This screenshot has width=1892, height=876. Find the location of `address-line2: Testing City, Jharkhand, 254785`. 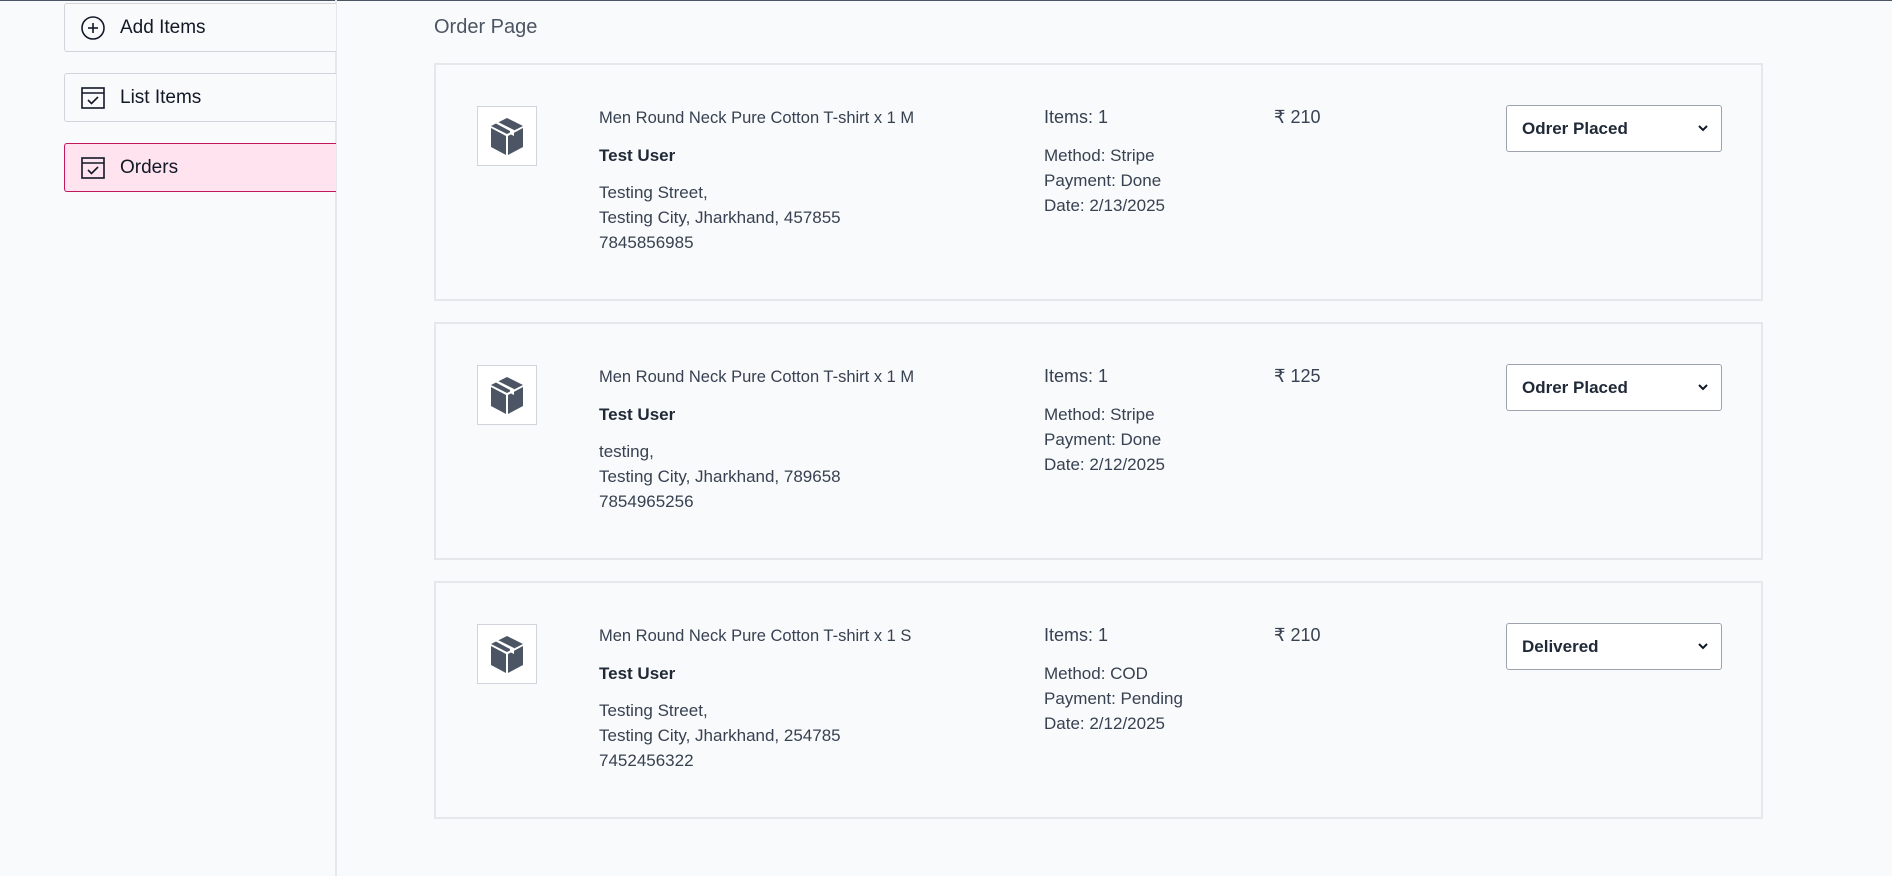

address-line2: Testing City, Jharkhand, 254785 is located at coordinates (720, 735).